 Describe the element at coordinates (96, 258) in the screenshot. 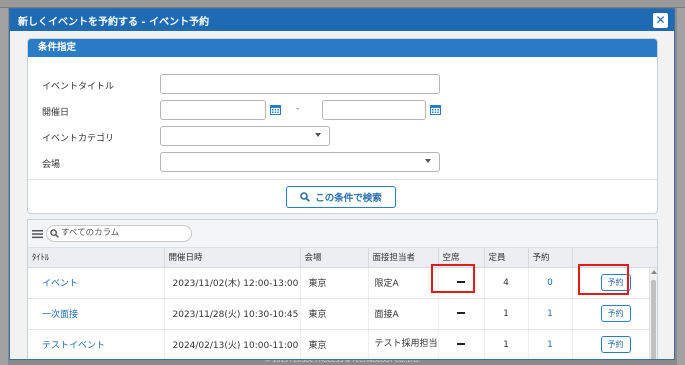

I see `column-header-title: ﾀｲﾄﾙ` at that location.